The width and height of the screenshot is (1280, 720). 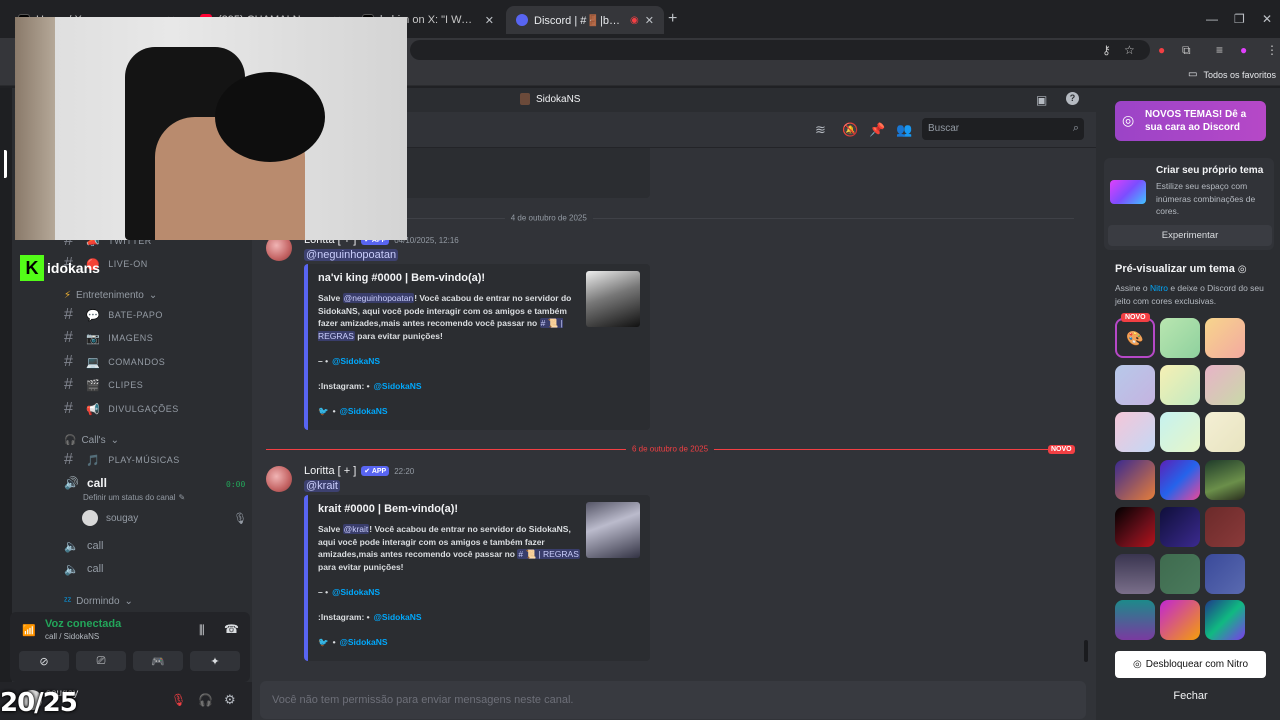 I want to click on hash-icon: #, so click(x=69, y=384).